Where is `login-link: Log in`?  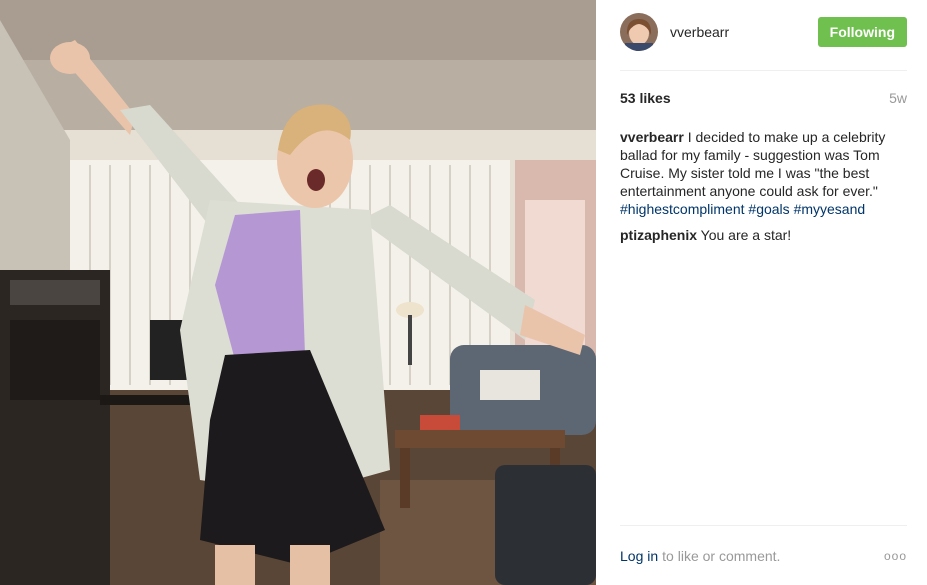 login-link: Log in is located at coordinates (639, 556).